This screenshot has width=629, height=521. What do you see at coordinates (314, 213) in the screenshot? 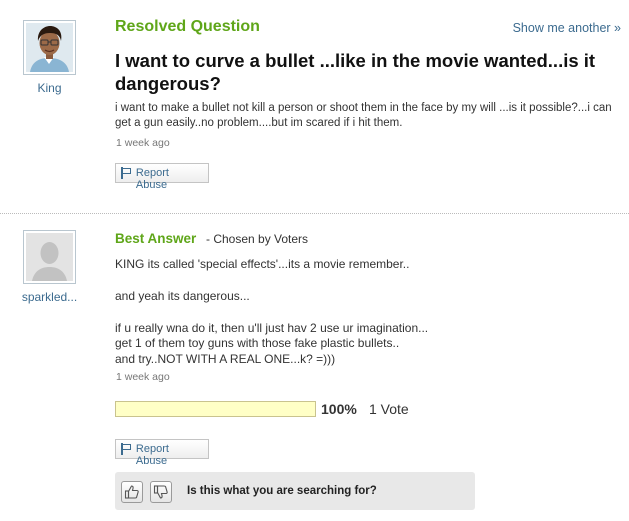
I see `section-divider` at bounding box center [314, 213].